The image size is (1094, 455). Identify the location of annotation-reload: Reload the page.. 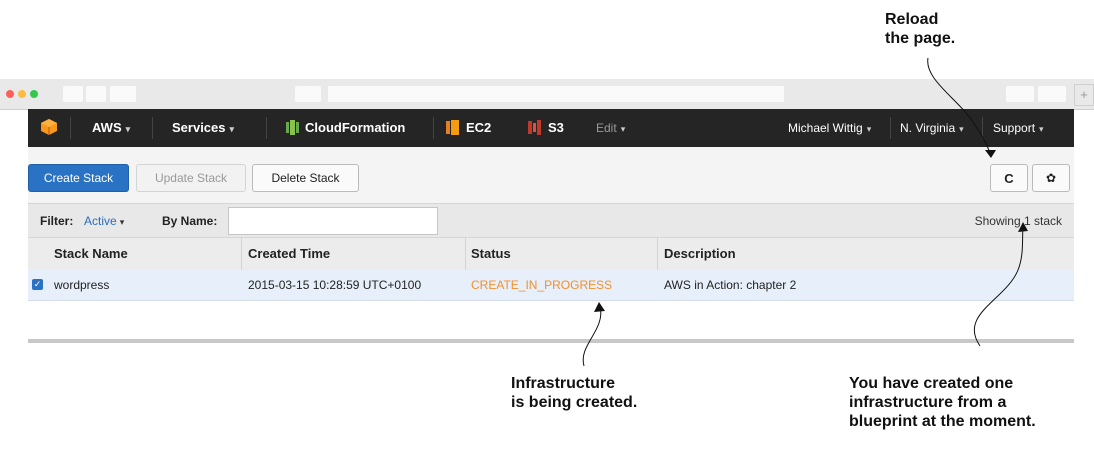
(920, 29).